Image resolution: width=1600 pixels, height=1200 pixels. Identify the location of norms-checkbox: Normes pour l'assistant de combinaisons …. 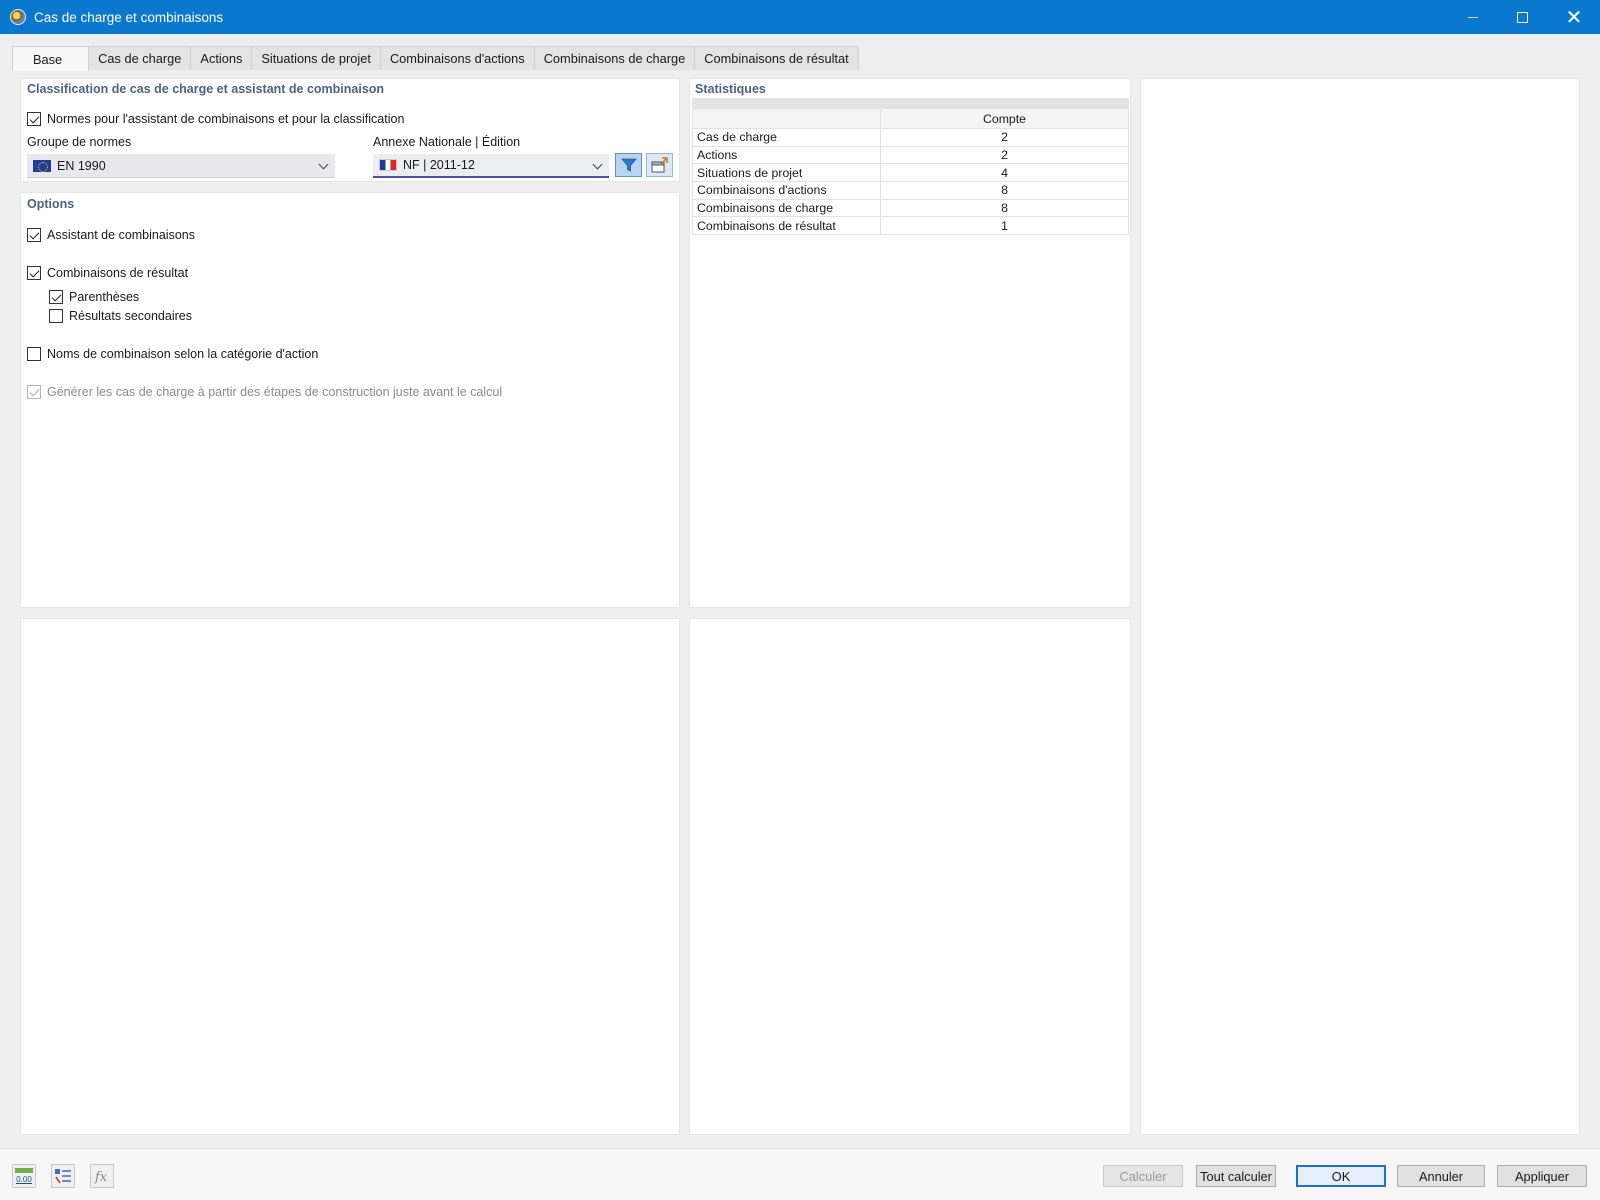
(215, 119).